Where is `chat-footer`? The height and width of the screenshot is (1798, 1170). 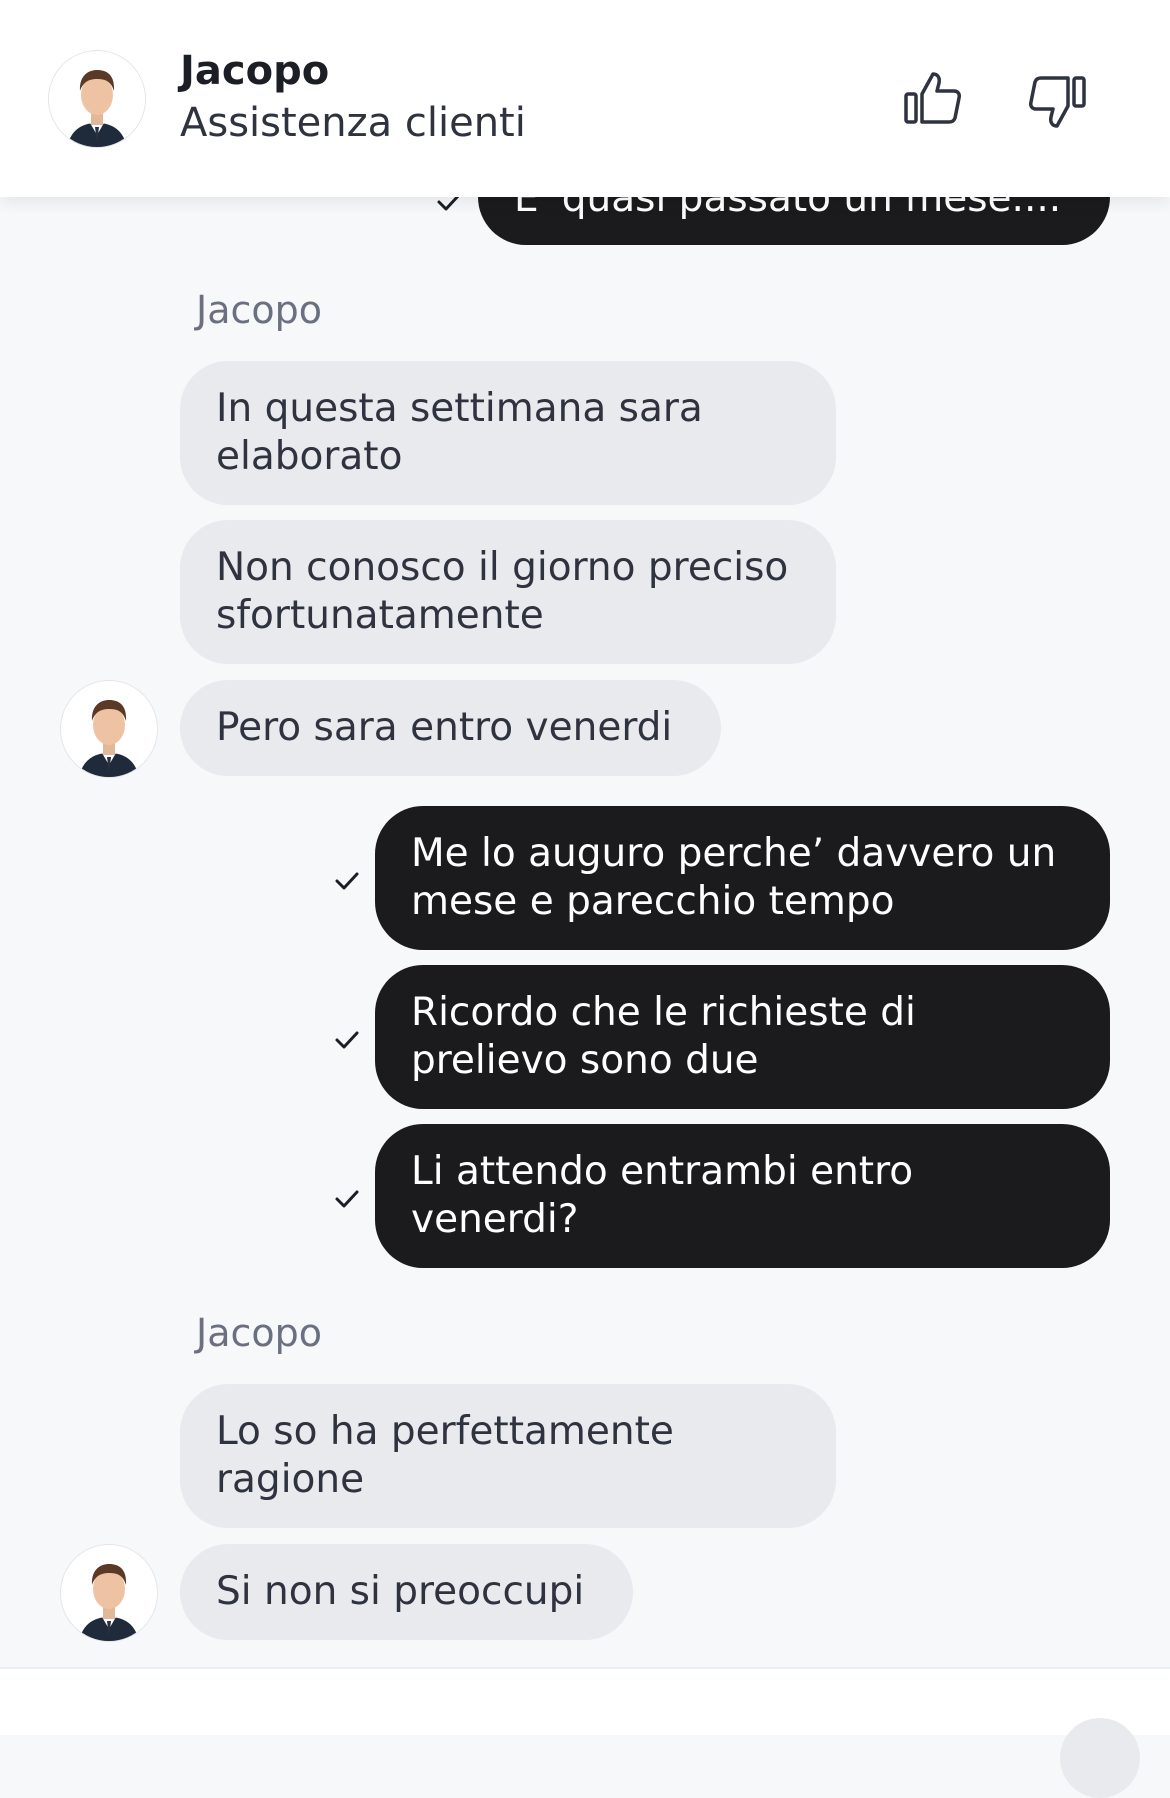
chat-footer is located at coordinates (585, 1702).